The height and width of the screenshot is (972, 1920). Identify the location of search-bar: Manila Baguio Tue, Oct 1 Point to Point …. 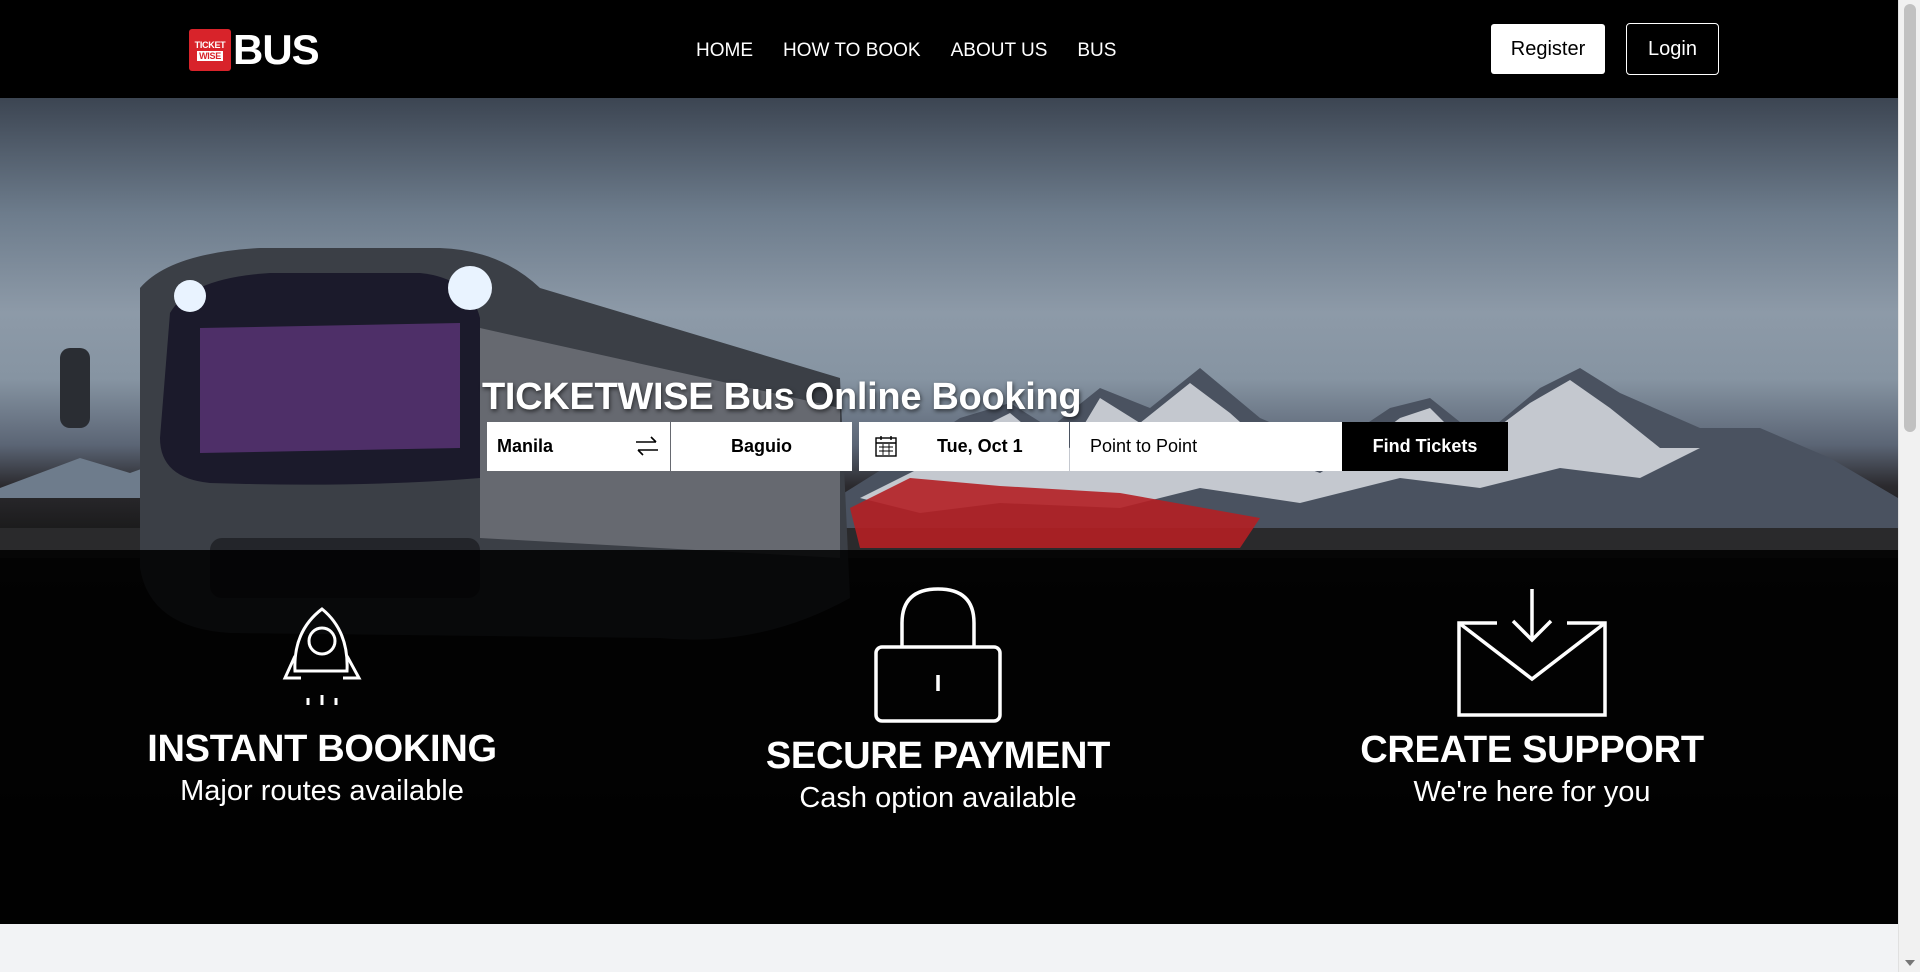
(997, 446).